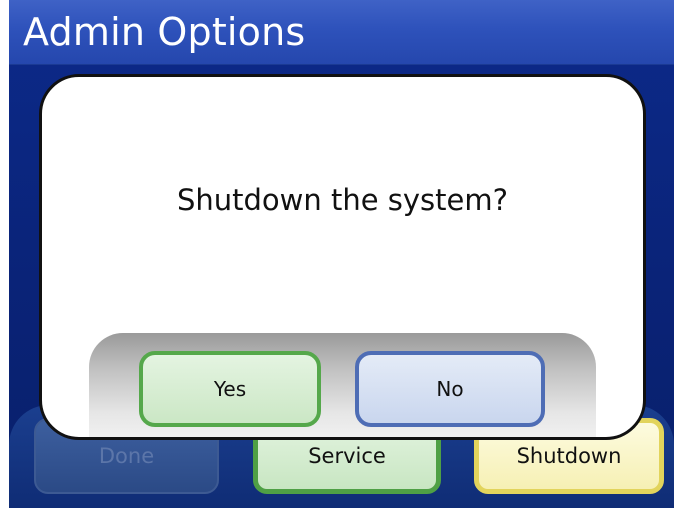 The image size is (674, 508). Describe the element at coordinates (230, 389) in the screenshot. I see `yes-button: Yes` at that location.